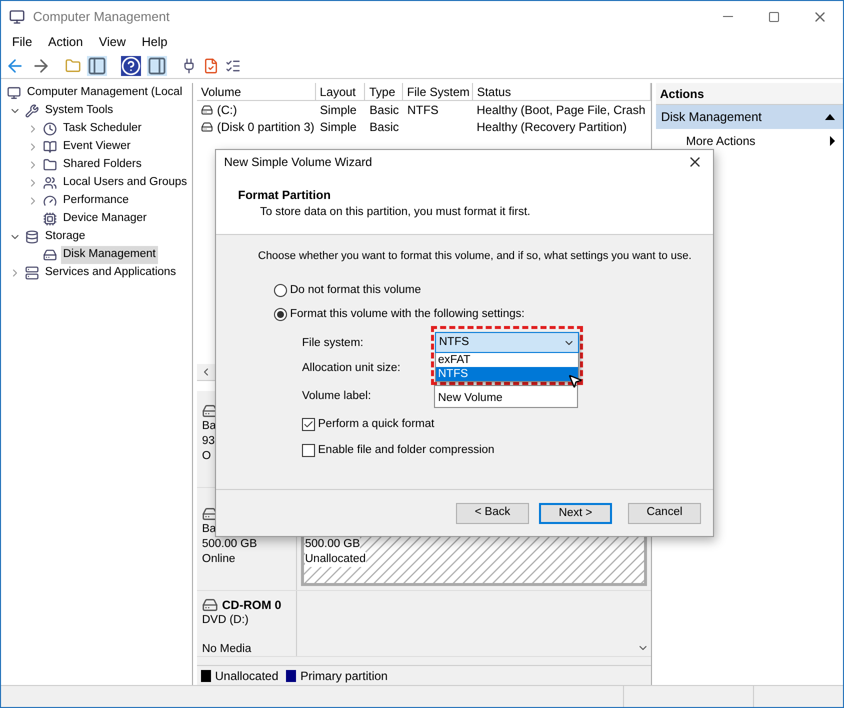 Image resolution: width=844 pixels, height=708 pixels. Describe the element at coordinates (407, 315) in the screenshot. I see `radio-label: Format this volume with the following settings:` at that location.